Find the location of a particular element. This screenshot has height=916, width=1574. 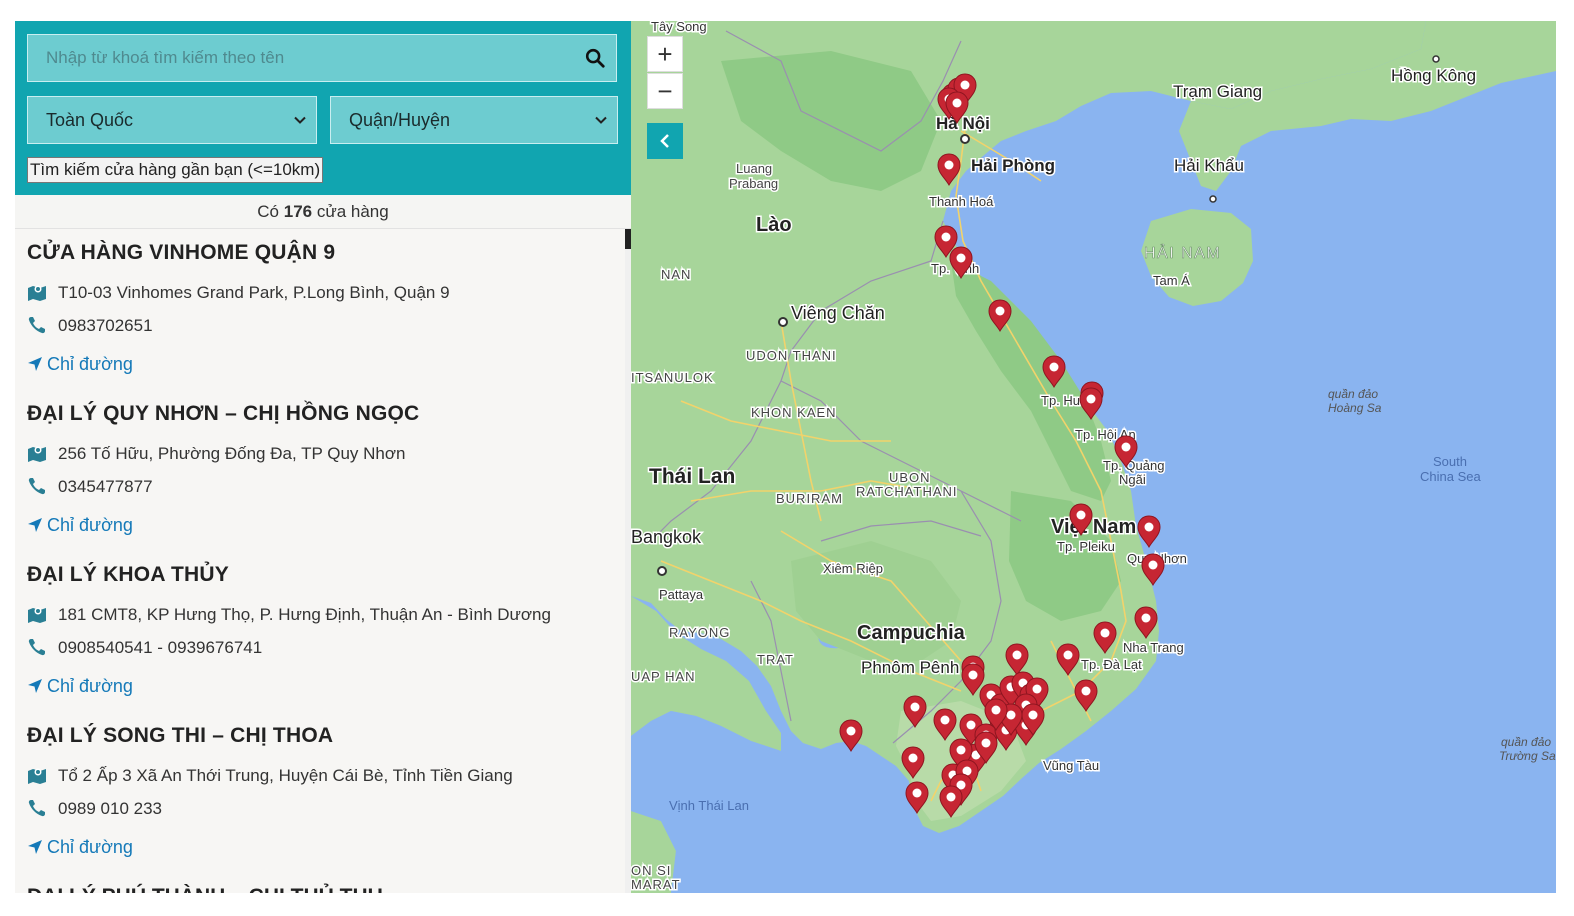

label-spratly-2: Trường Sa is located at coordinates (1527, 756).